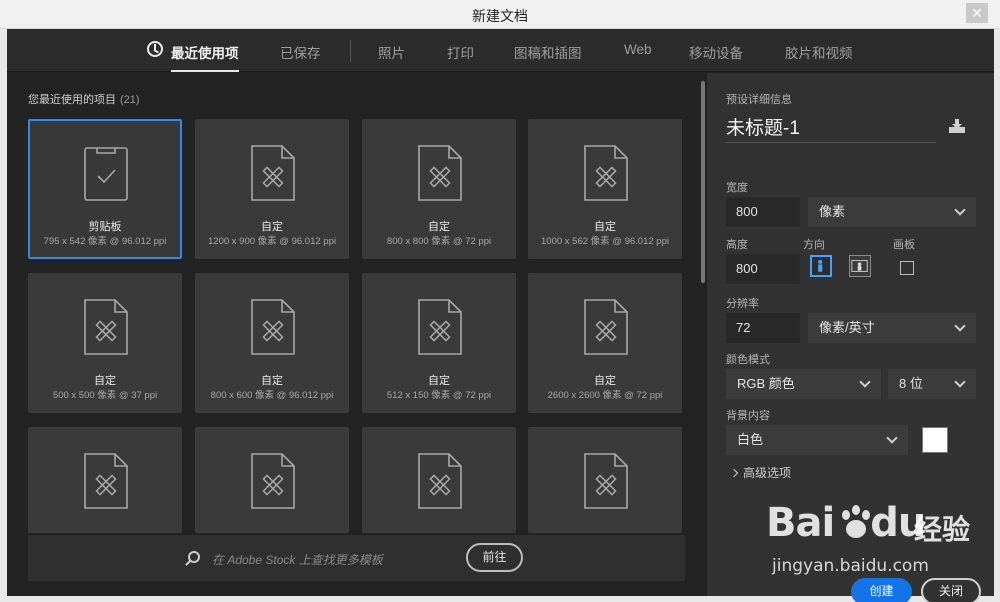 The image size is (1000, 602). I want to click on stock-search-input: 在 Adobe Stock 上查找更多模板, so click(297, 559).